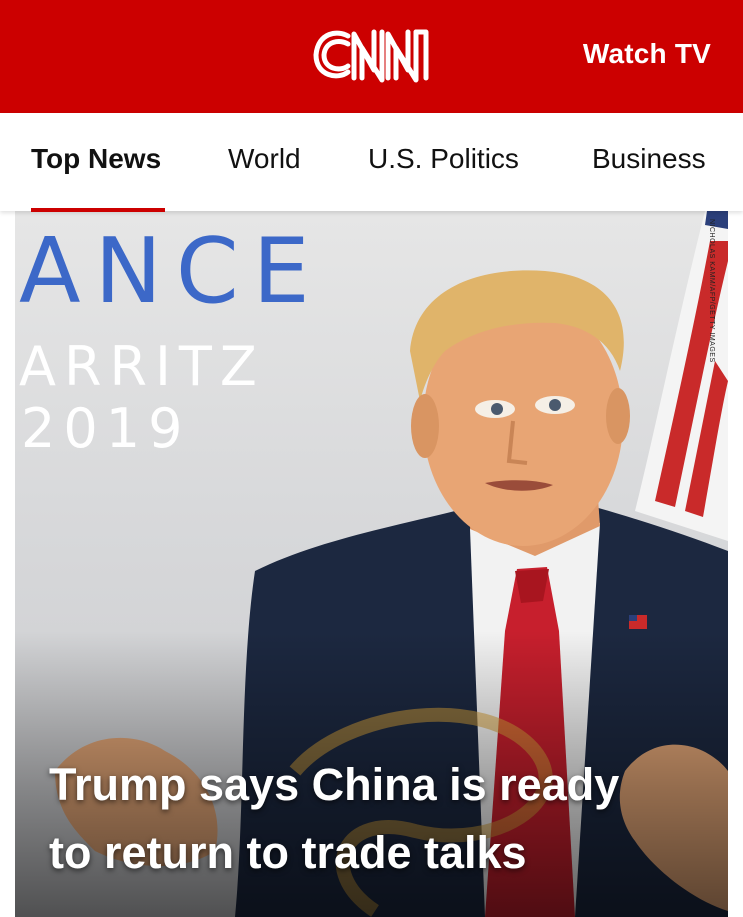 The height and width of the screenshot is (917, 743). What do you see at coordinates (647, 54) in the screenshot?
I see `watch-tv-link: Watch TV` at bounding box center [647, 54].